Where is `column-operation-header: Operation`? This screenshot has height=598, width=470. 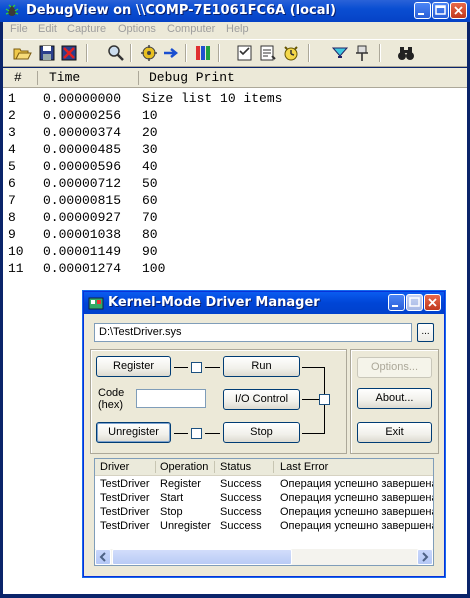 column-operation-header: Operation is located at coordinates (184, 467).